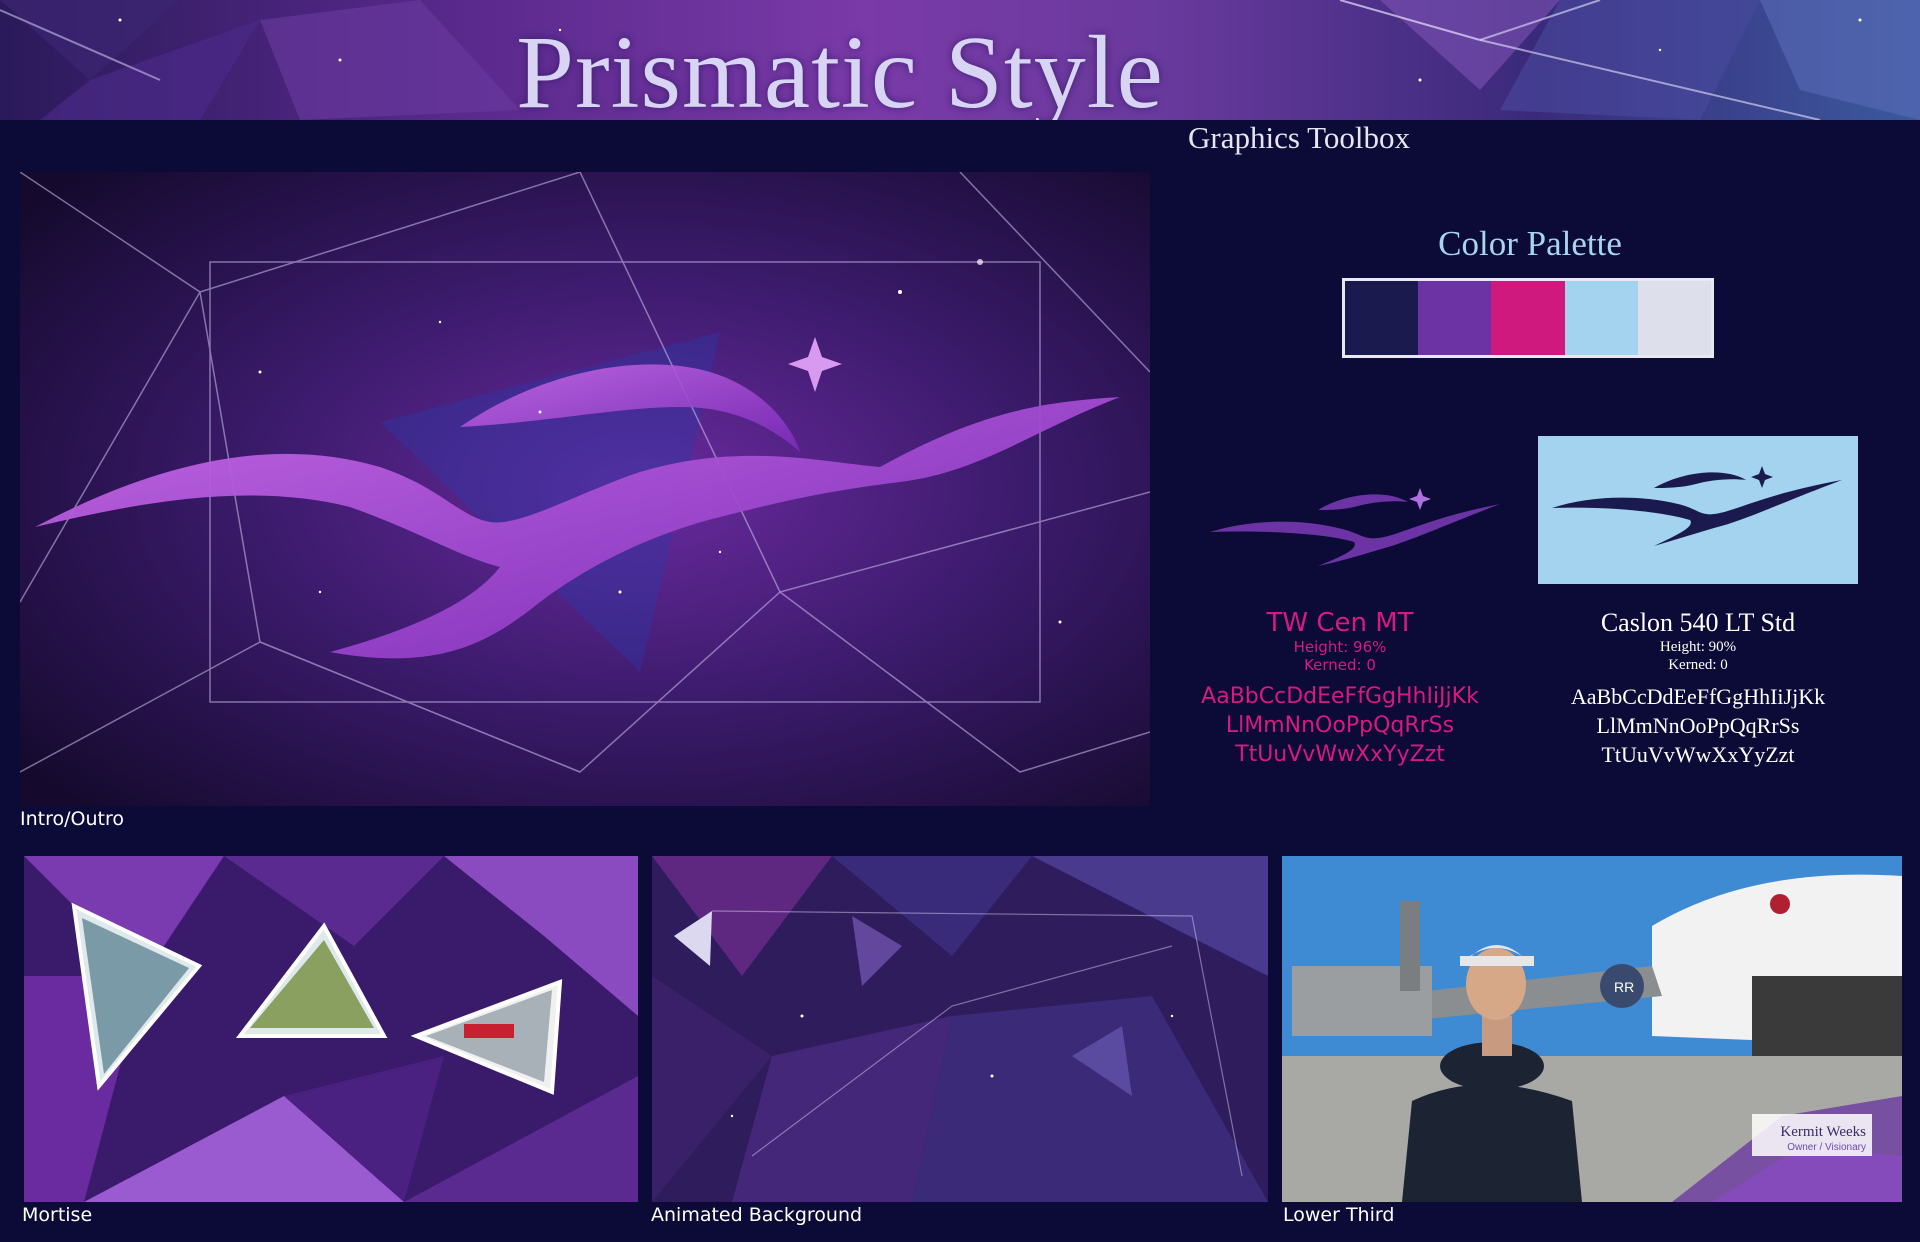 This screenshot has width=1920, height=1242. What do you see at coordinates (1624, 987) in the screenshot?
I see `aircraft-insignia: RR` at bounding box center [1624, 987].